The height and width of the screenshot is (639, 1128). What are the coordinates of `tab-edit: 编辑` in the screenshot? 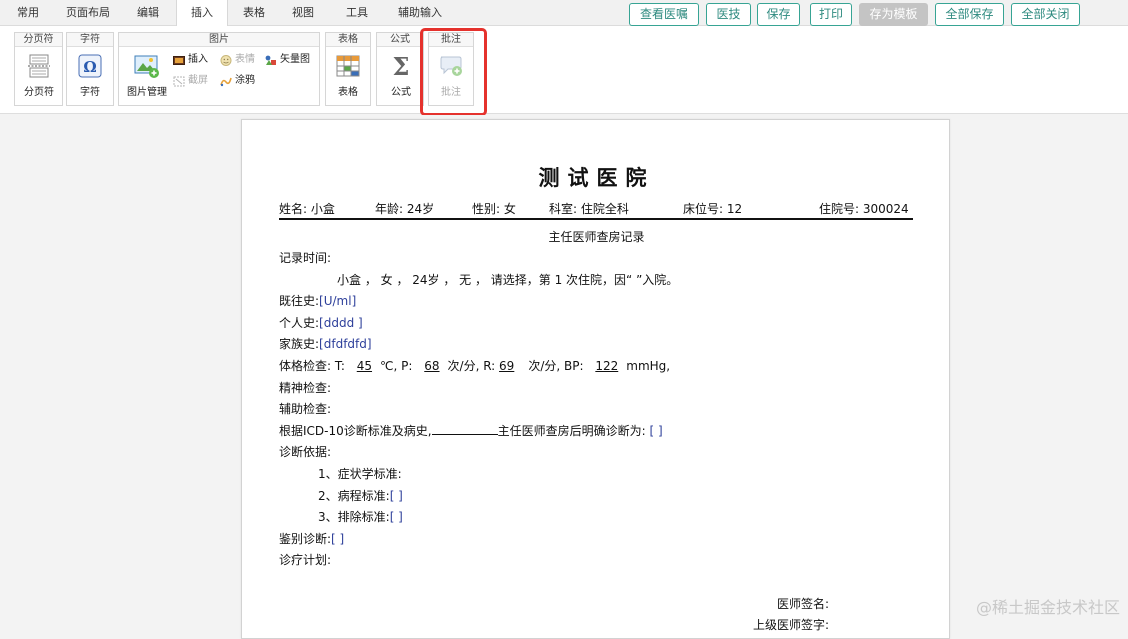 It's located at (148, 13).